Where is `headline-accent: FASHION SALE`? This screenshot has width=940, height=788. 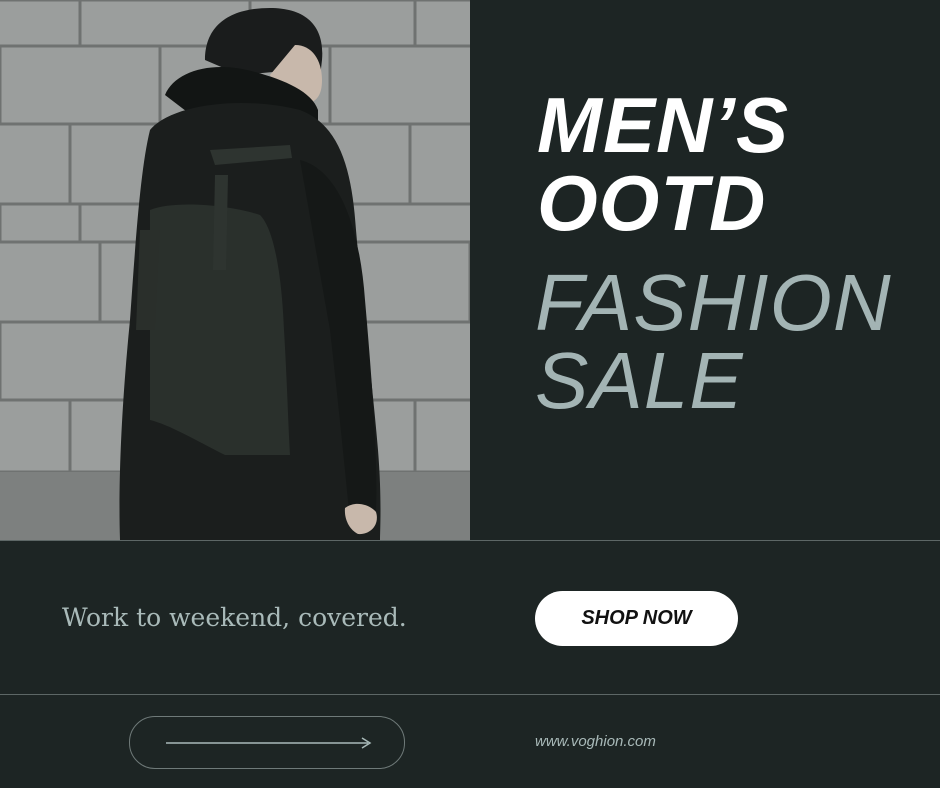
headline-accent: FASHION SALE is located at coordinates (713, 341).